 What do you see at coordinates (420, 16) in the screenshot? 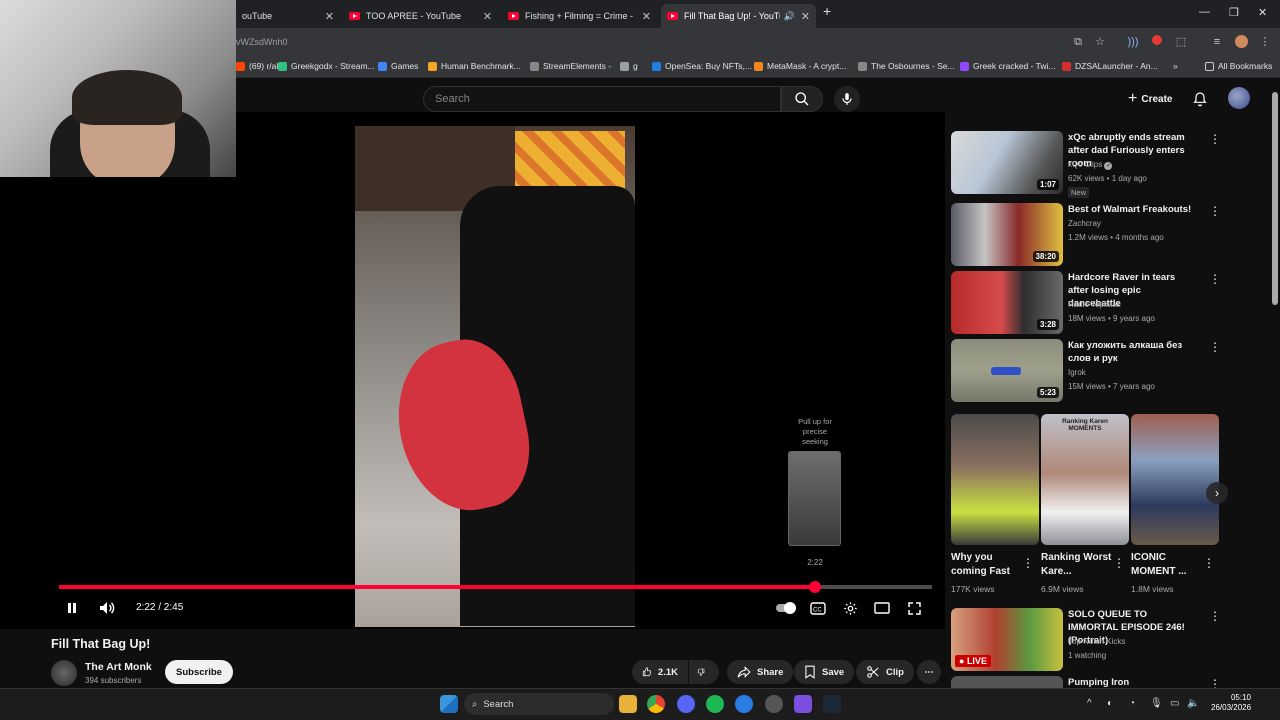
I see `browser-tab: TOO APREE - YouTube ✕` at bounding box center [420, 16].